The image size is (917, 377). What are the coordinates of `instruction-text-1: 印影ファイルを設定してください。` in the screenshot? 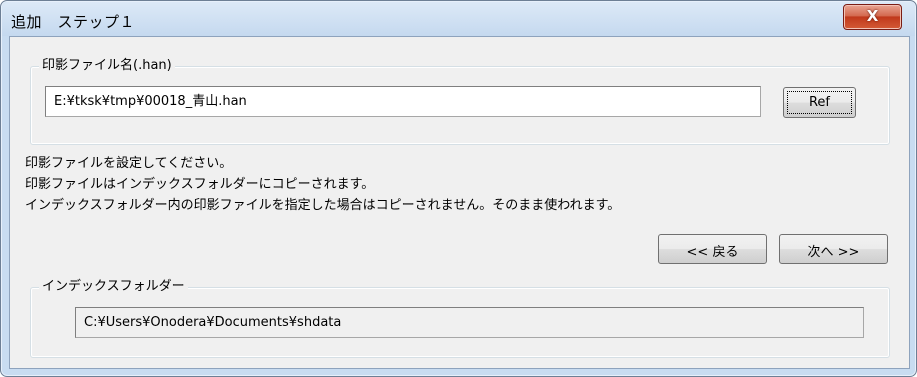 It's located at (129, 163).